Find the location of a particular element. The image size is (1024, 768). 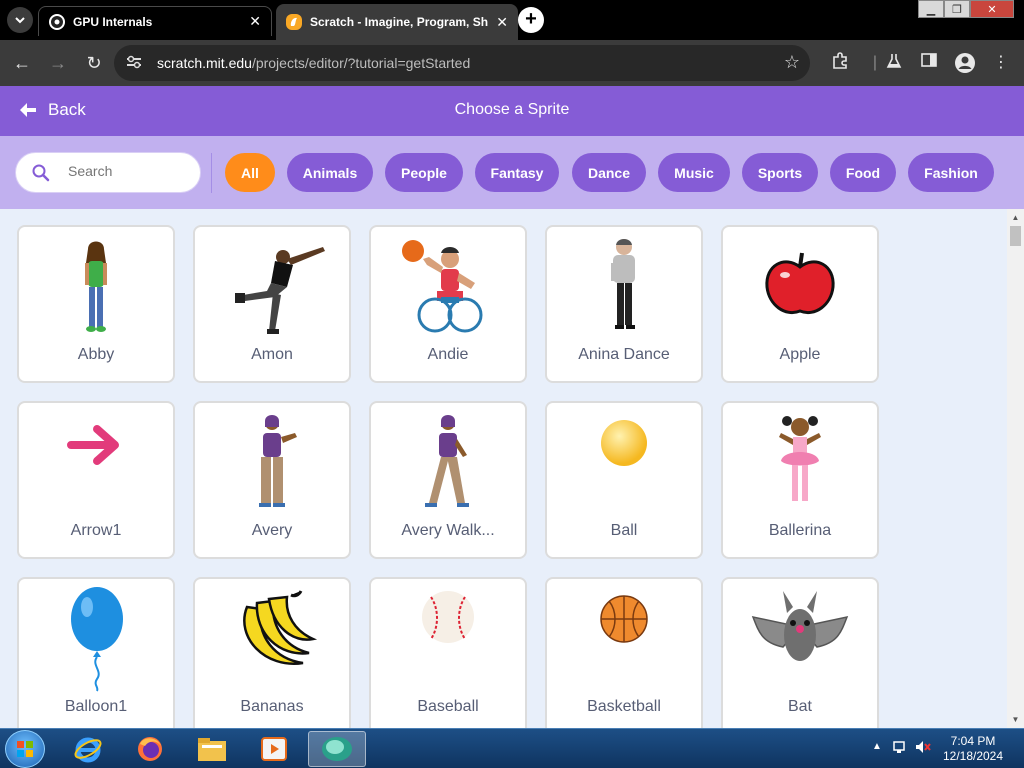

scroll-up-arrow-icon: ▲ is located at coordinates (1015, 217).